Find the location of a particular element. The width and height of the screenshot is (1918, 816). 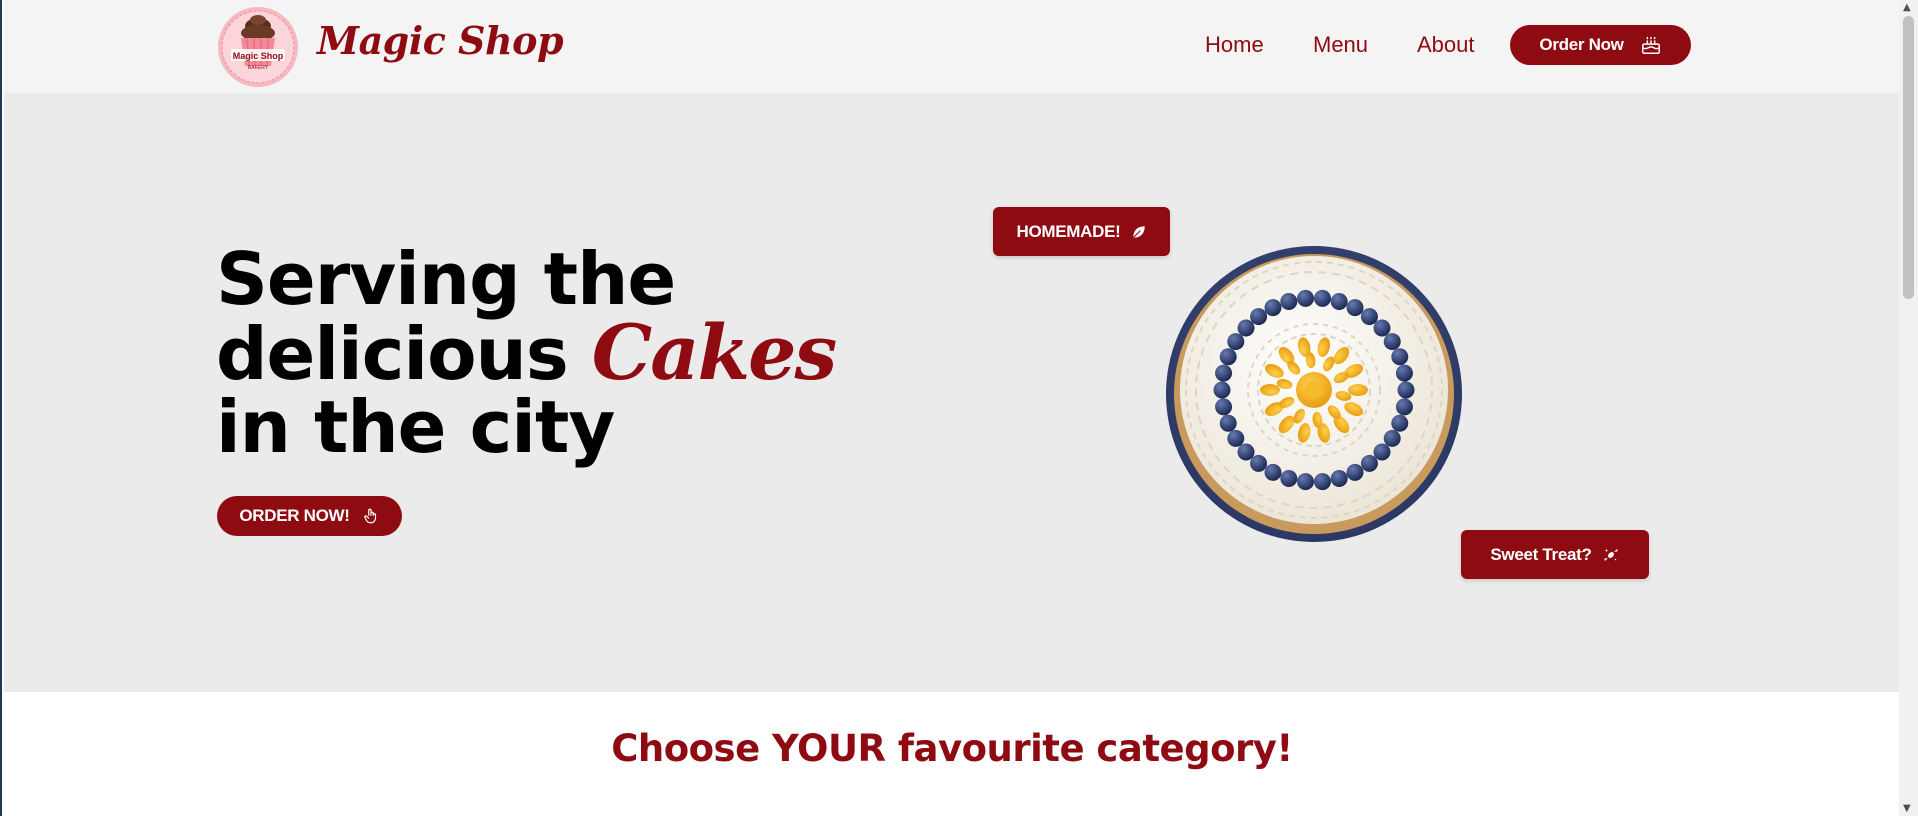

leaf-icon is located at coordinates (1138, 231).